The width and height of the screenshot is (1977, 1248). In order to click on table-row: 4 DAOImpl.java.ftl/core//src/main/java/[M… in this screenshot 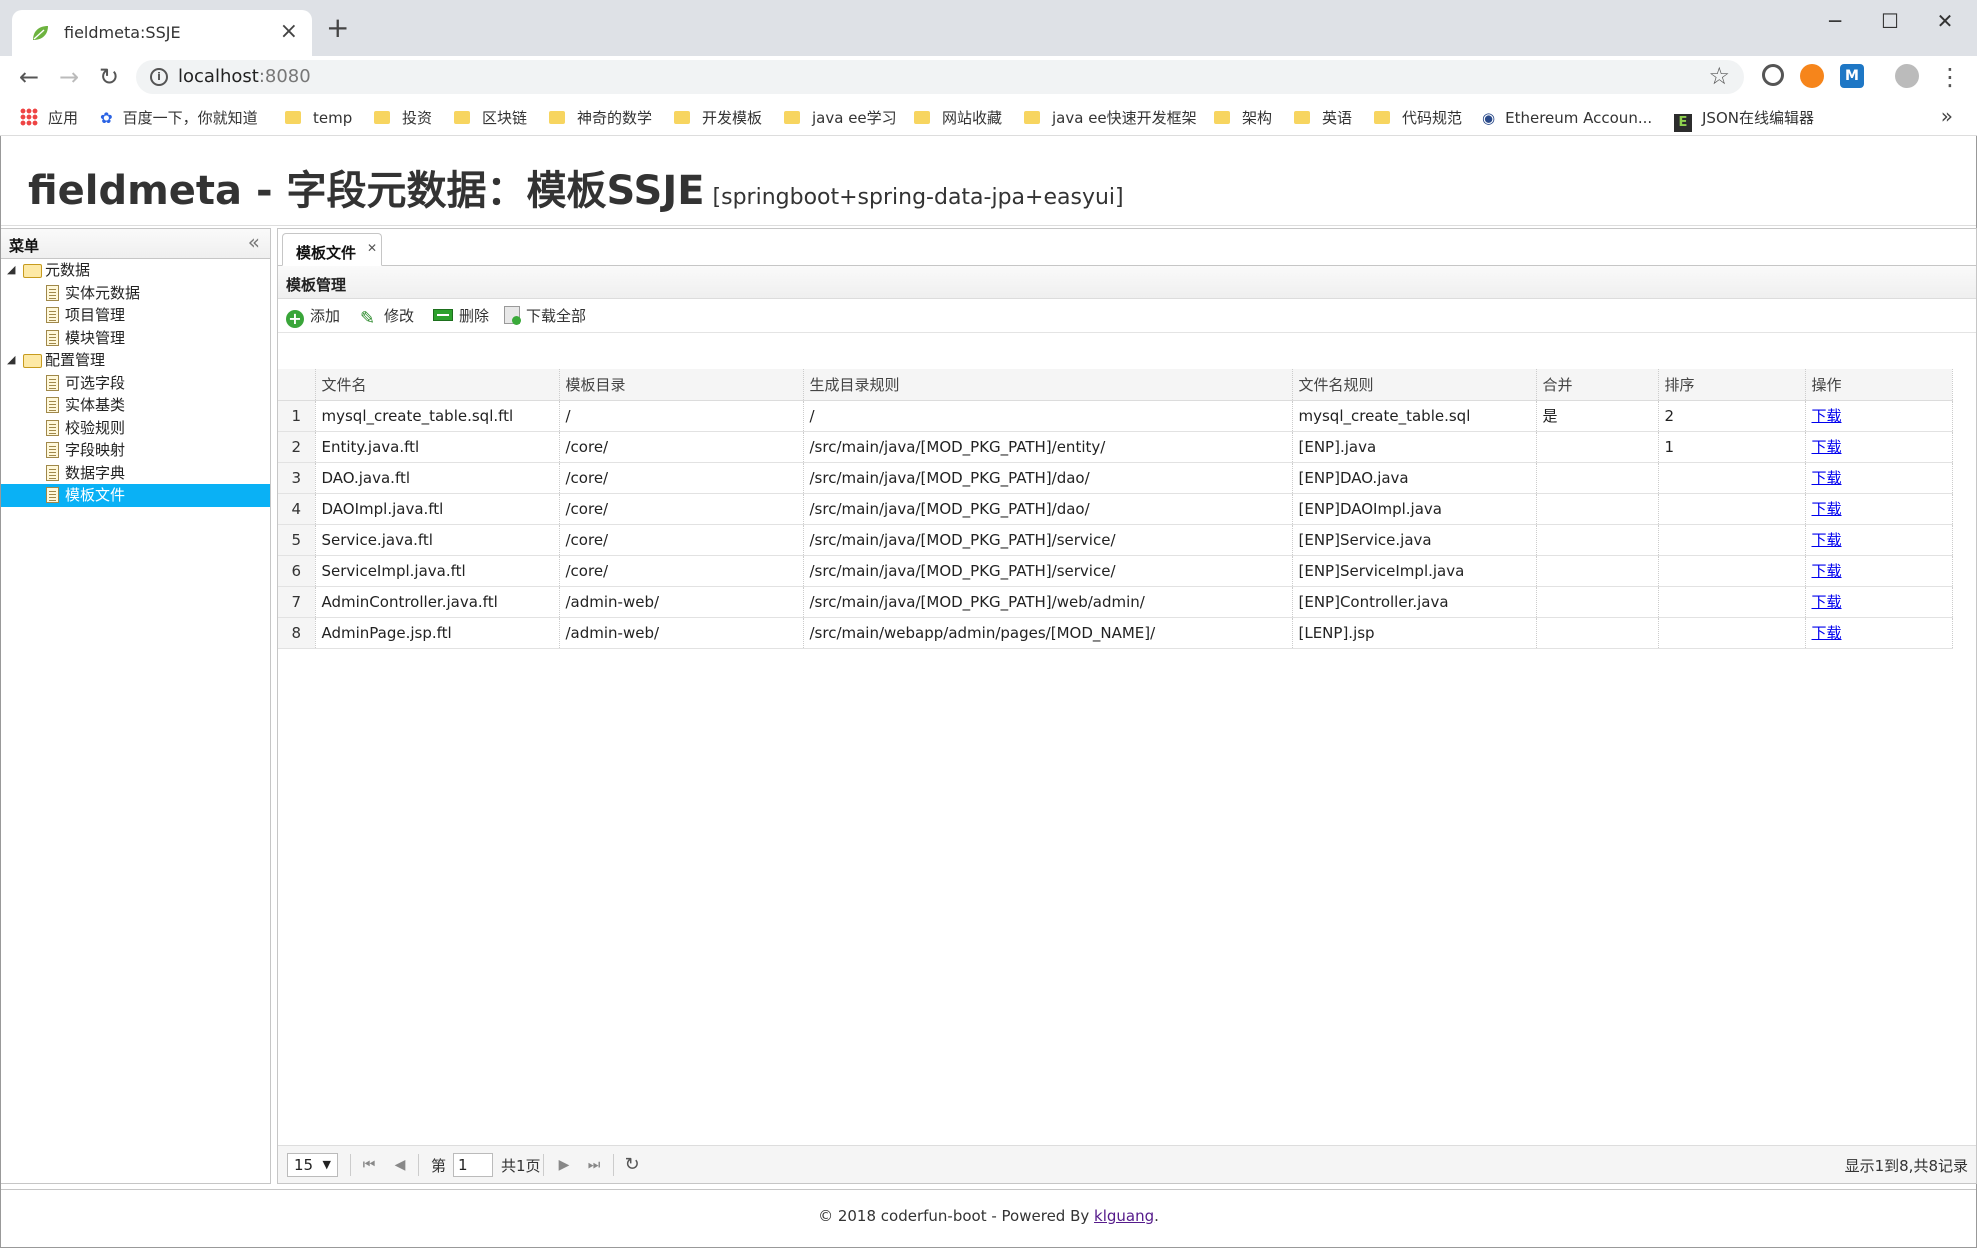, I will do `click(1115, 509)`.